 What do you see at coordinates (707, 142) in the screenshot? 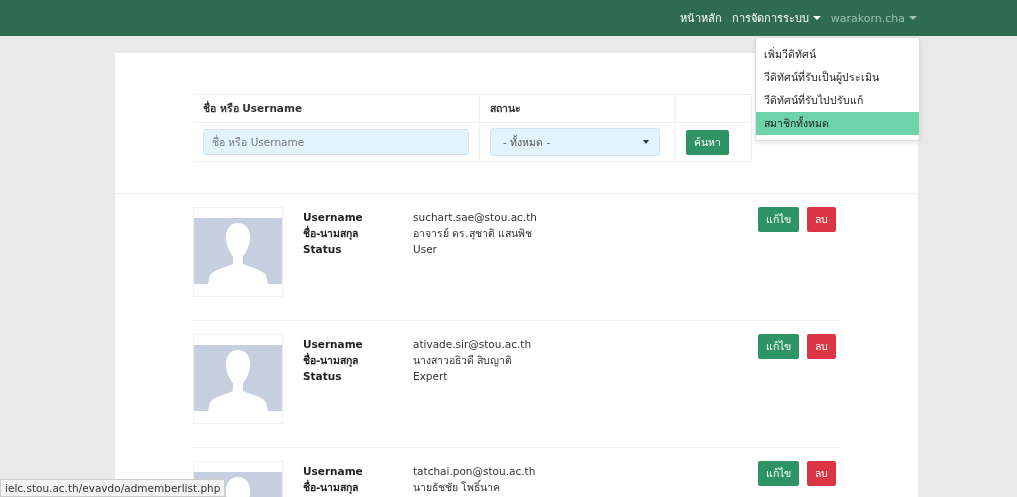
I see `search-button: ค้นหา` at bounding box center [707, 142].